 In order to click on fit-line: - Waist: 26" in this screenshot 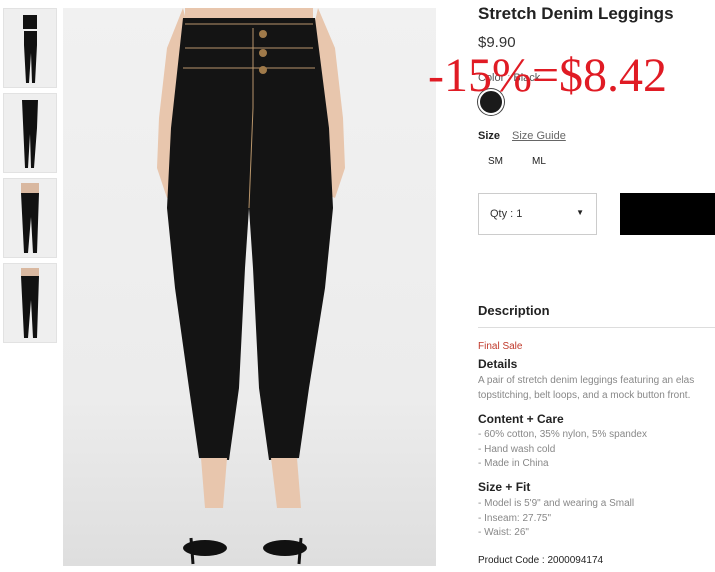, I will do `click(503, 532)`.